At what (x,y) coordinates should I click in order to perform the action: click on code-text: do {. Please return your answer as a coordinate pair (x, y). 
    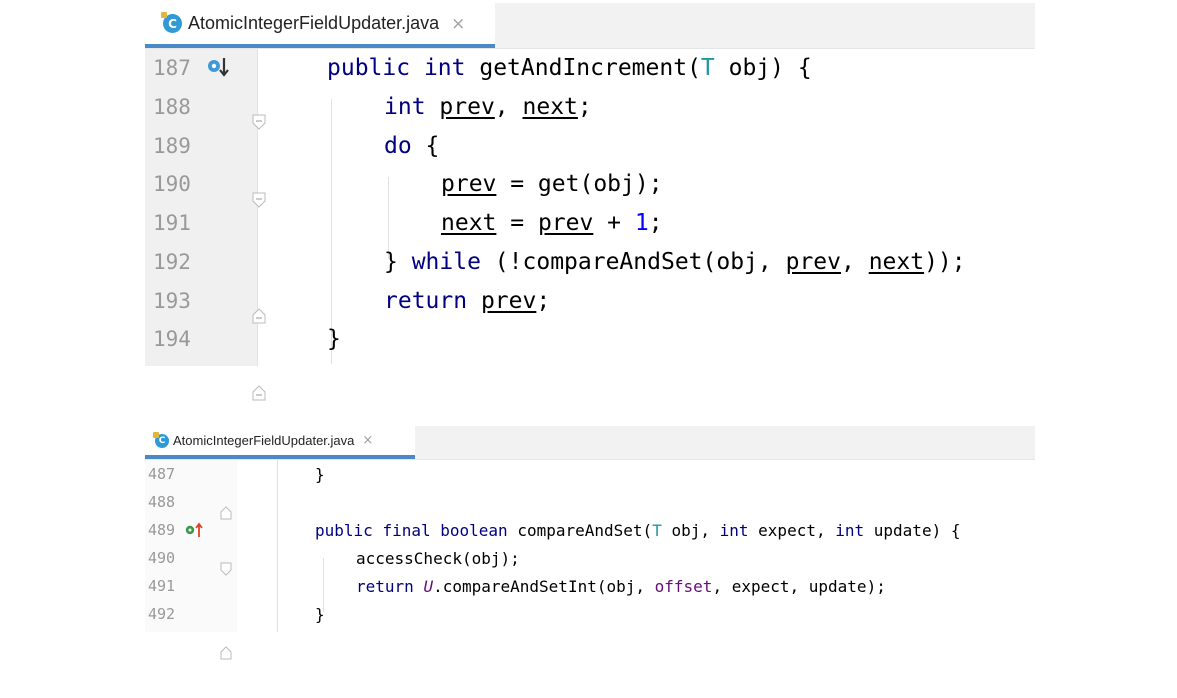
    Looking at the image, I should click on (412, 145).